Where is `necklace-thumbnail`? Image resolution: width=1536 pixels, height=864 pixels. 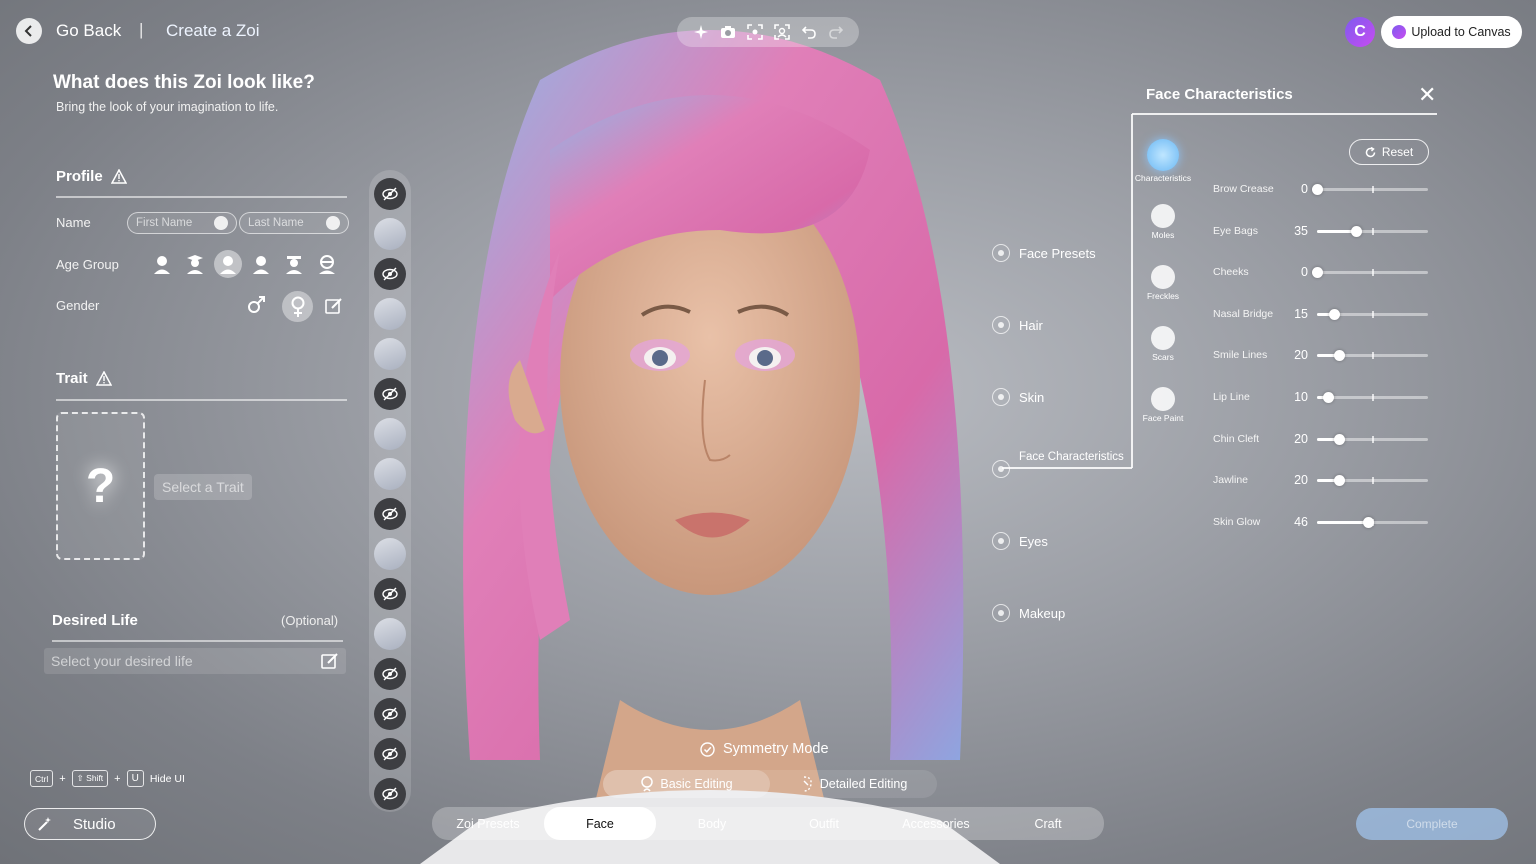 necklace-thumbnail is located at coordinates (390, 634).